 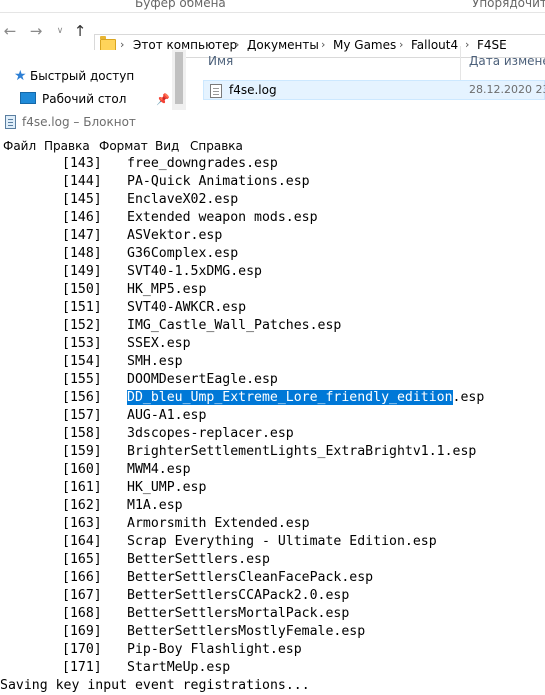 I want to click on plugin-index: [145], so click(x=82, y=199).